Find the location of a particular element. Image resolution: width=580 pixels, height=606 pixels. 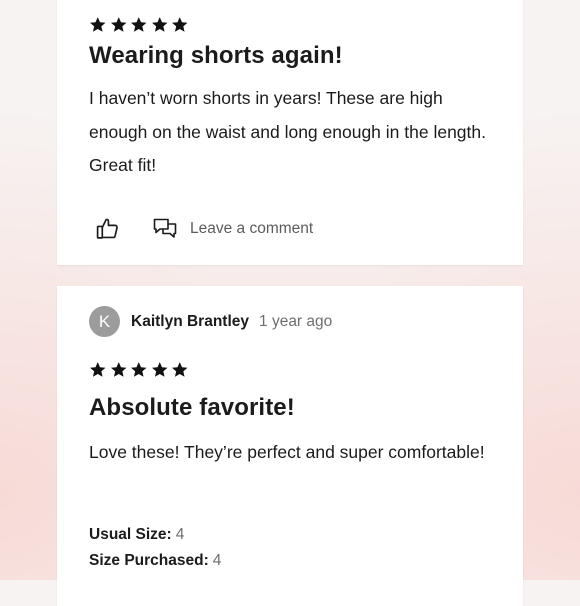

helpful-button is located at coordinates (107, 228).